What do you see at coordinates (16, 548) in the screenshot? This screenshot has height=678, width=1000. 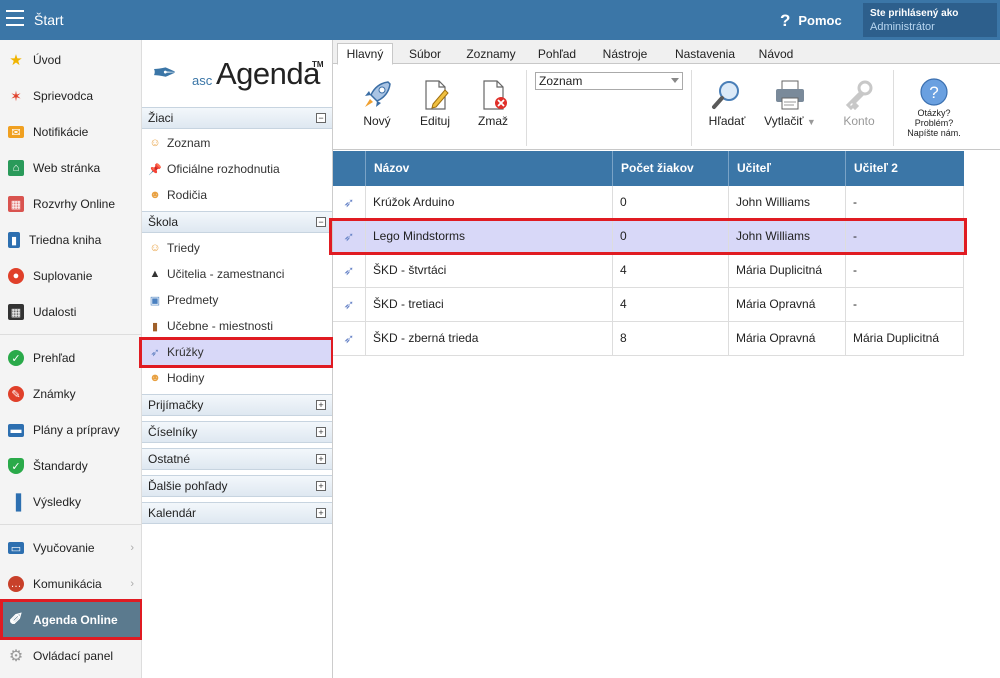 I see `open-book-icon: ▭` at bounding box center [16, 548].